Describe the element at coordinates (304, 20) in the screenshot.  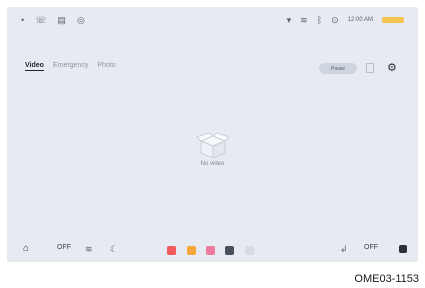
I see `wifi-icon: ≋` at that location.